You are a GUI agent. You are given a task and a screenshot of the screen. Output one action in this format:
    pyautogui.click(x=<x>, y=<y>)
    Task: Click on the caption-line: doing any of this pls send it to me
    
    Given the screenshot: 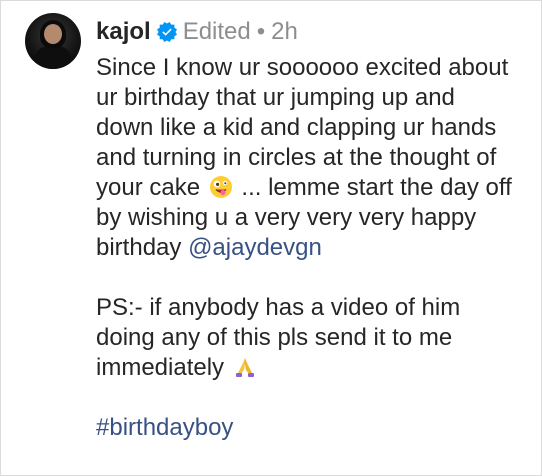 What is the action you would take?
    pyautogui.click(x=274, y=337)
    